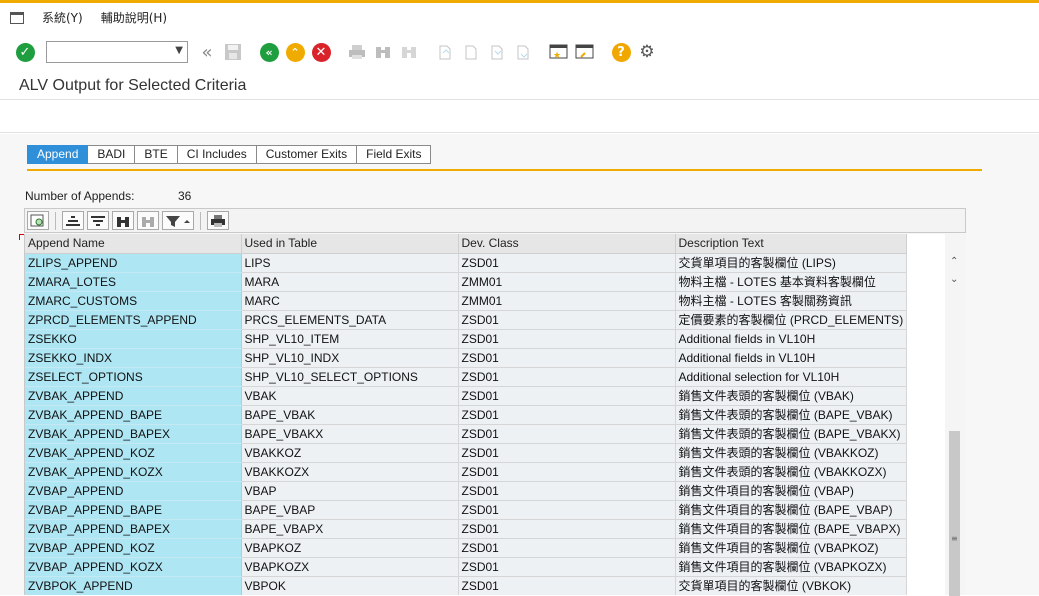 This screenshot has height=596, width=1039. I want to click on save-icon, so click(233, 52).